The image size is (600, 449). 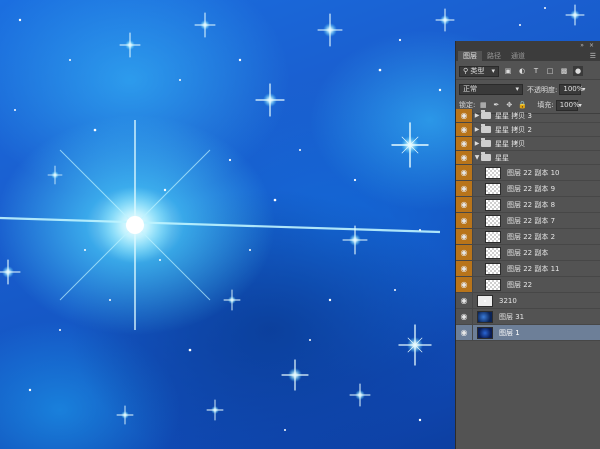 I want to click on layer-row: ◉ 图层 22 副本 10, so click(x=528, y=173).